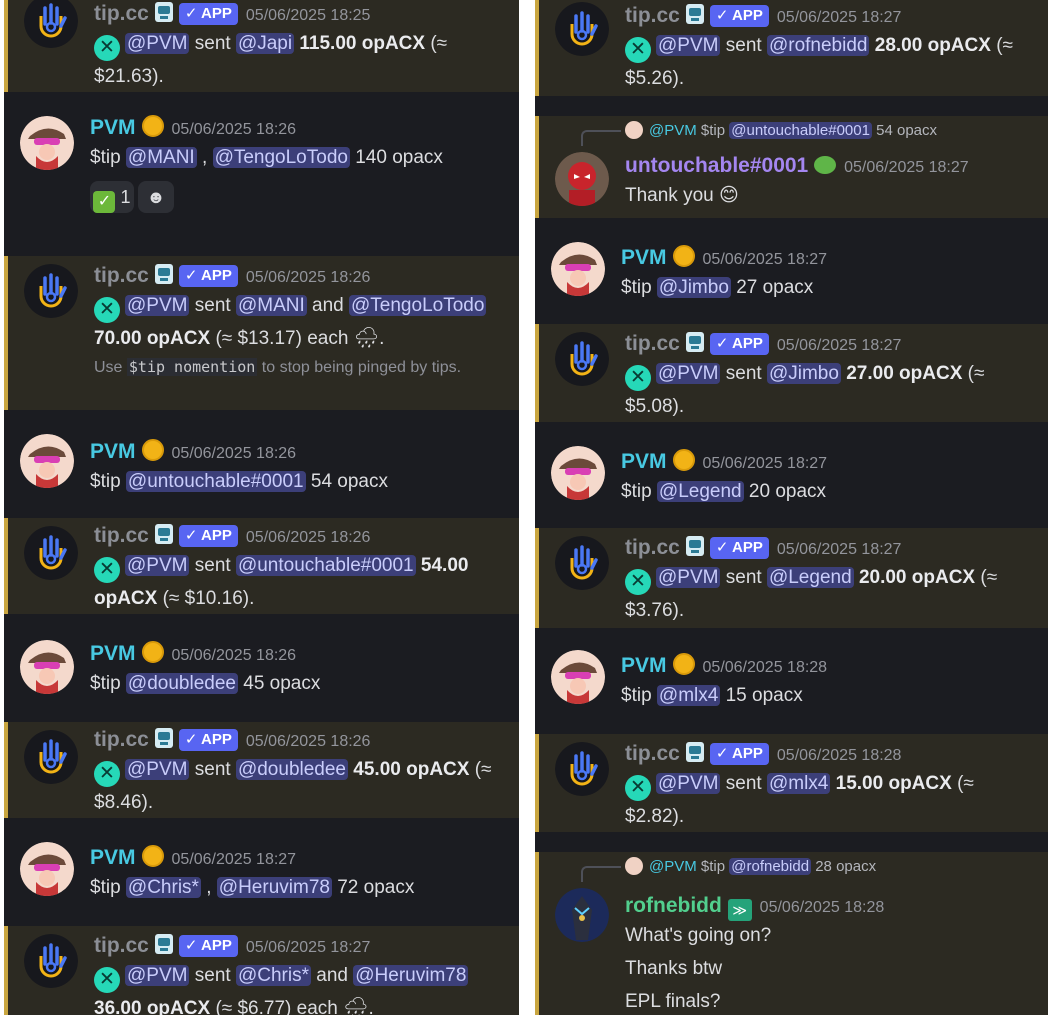 The image size is (1048, 1015). What do you see at coordinates (636, 287) in the screenshot?
I see `tip-command: $tip` at bounding box center [636, 287].